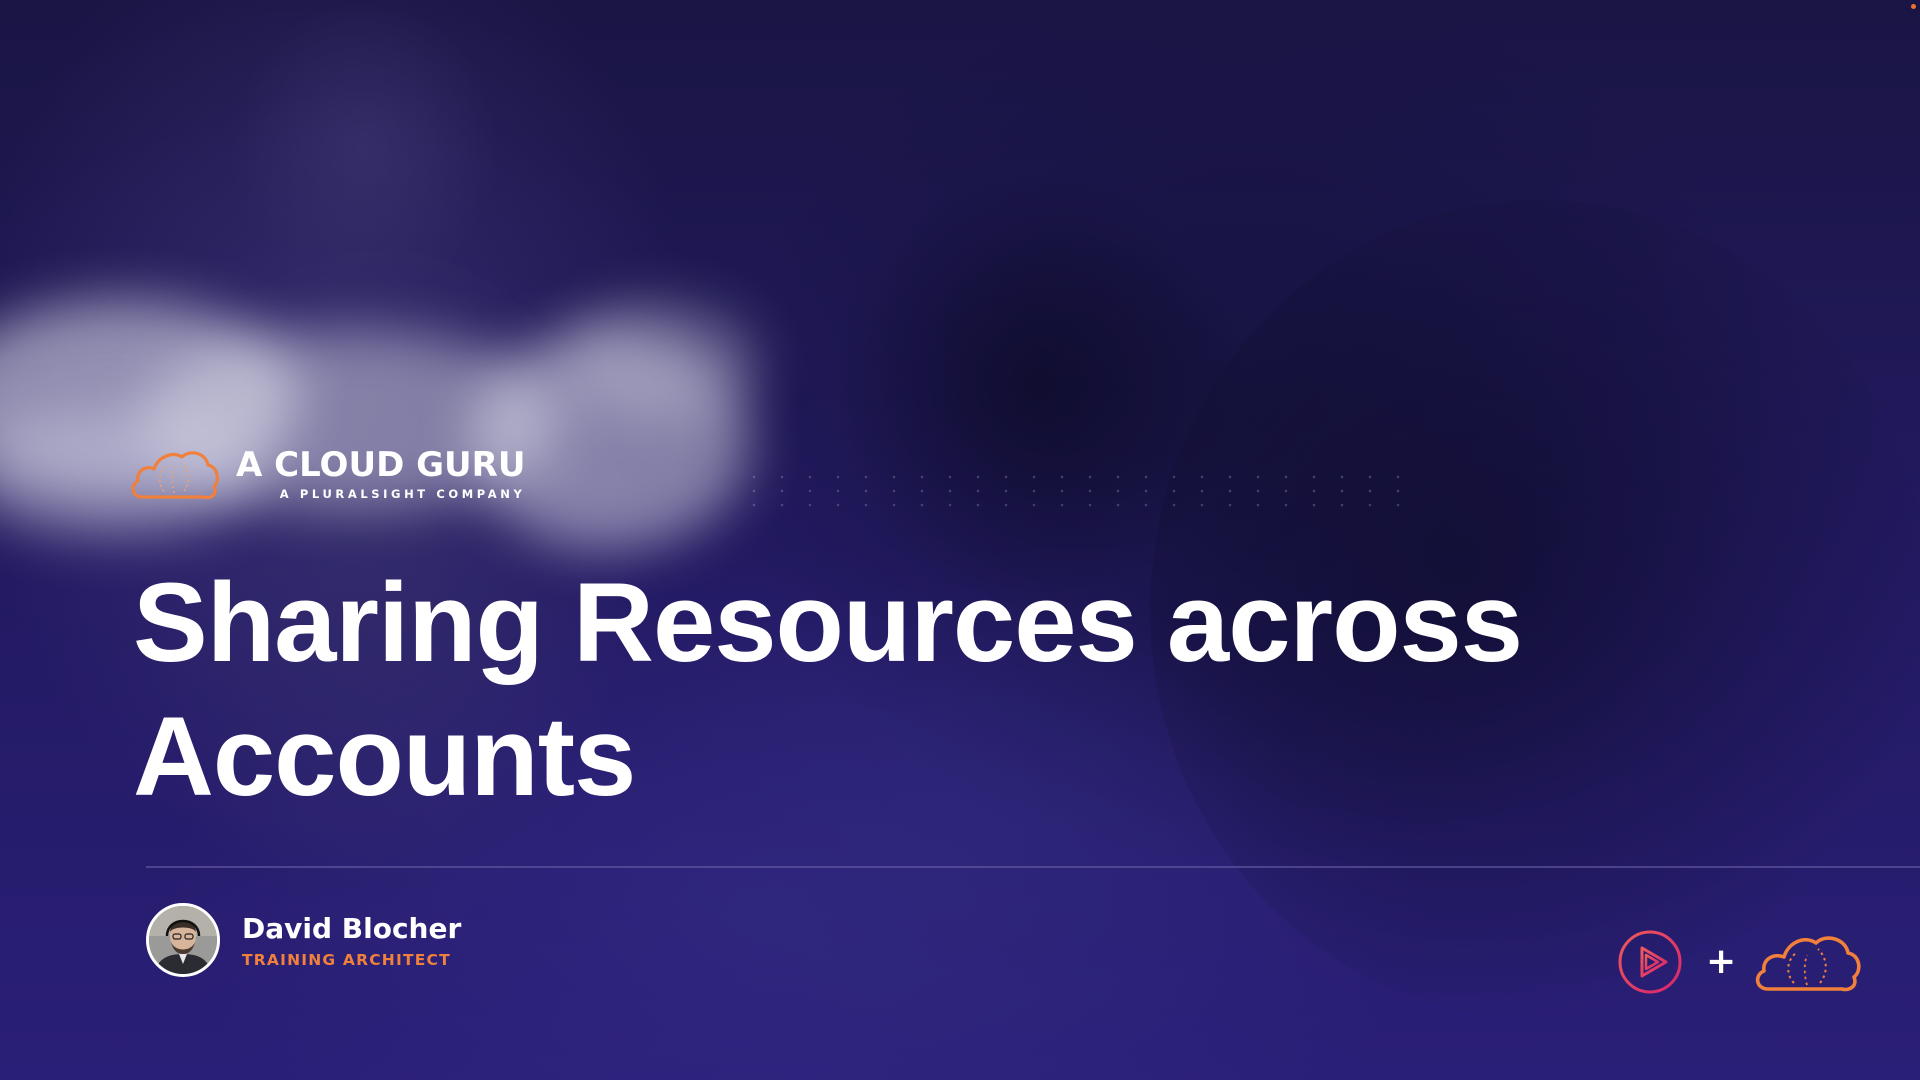 This screenshot has height=1080, width=1920. What do you see at coordinates (1040, 385) in the screenshot?
I see `background-photo-man-head` at bounding box center [1040, 385].